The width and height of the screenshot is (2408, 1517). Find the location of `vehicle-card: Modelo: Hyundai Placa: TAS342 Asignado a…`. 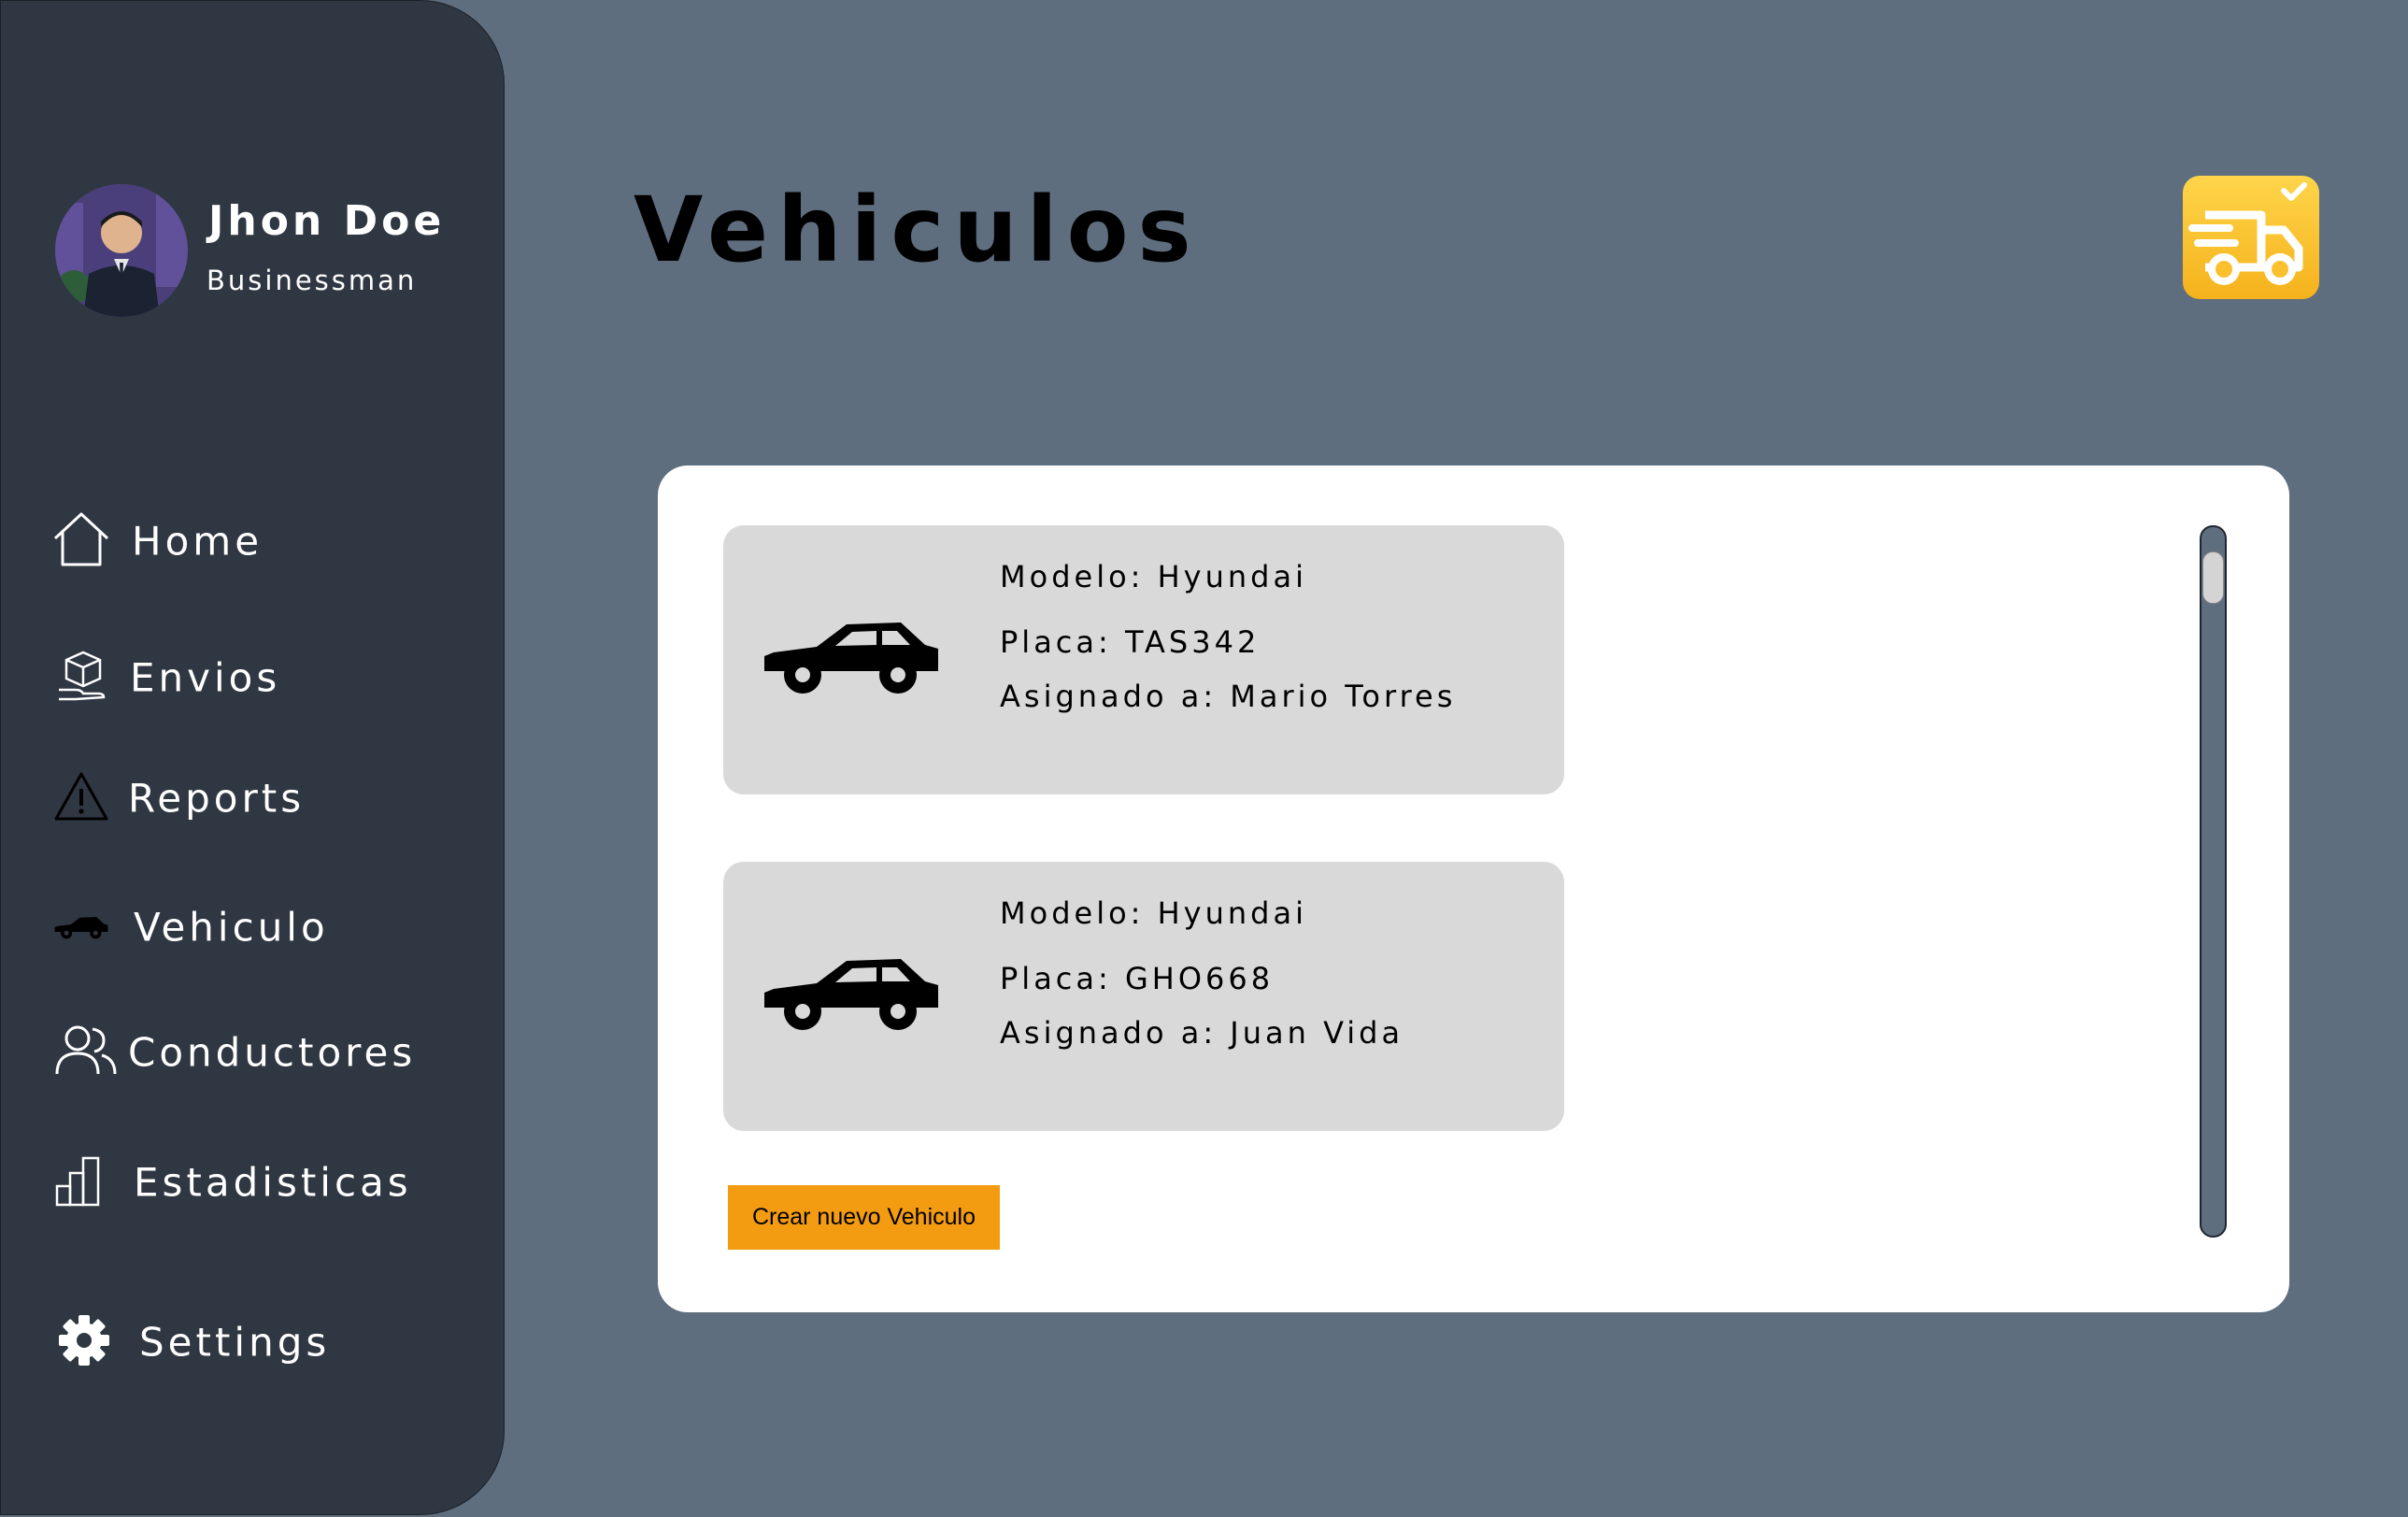

vehicle-card: Modelo: Hyundai Placa: TAS342 Asignado a… is located at coordinates (1143, 660).